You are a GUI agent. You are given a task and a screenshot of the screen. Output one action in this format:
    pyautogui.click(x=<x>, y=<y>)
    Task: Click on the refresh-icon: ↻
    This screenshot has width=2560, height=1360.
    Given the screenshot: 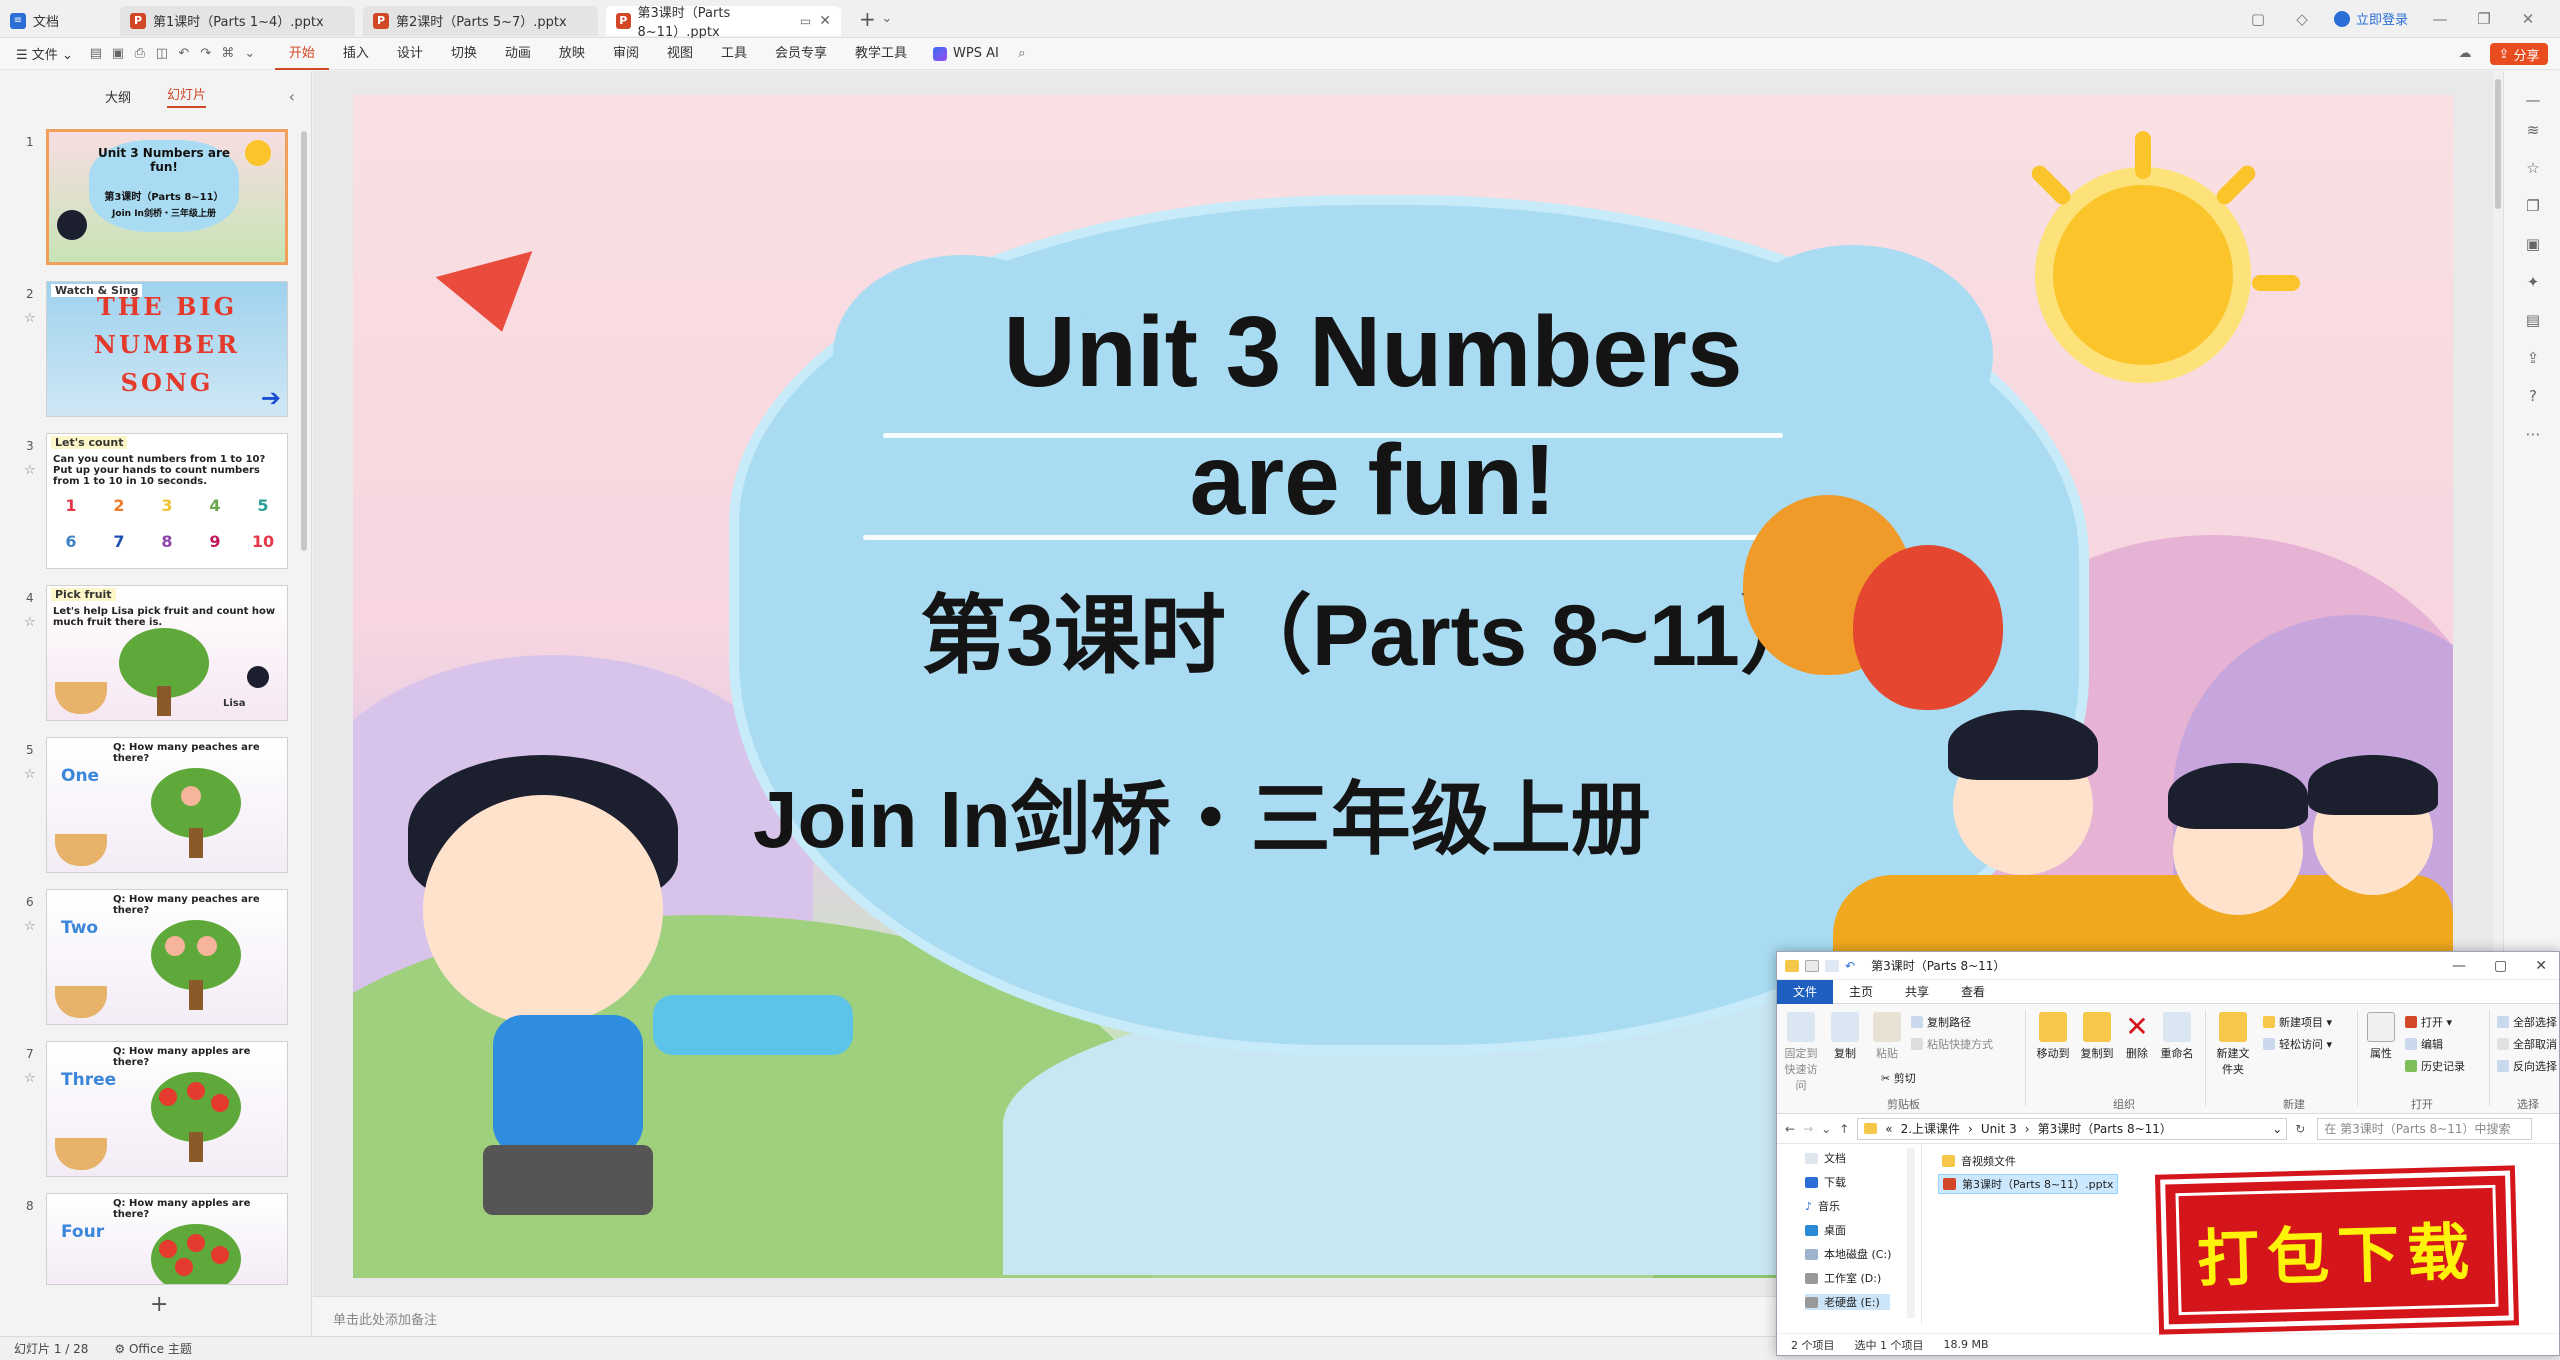 What is the action you would take?
    pyautogui.click(x=2300, y=1129)
    